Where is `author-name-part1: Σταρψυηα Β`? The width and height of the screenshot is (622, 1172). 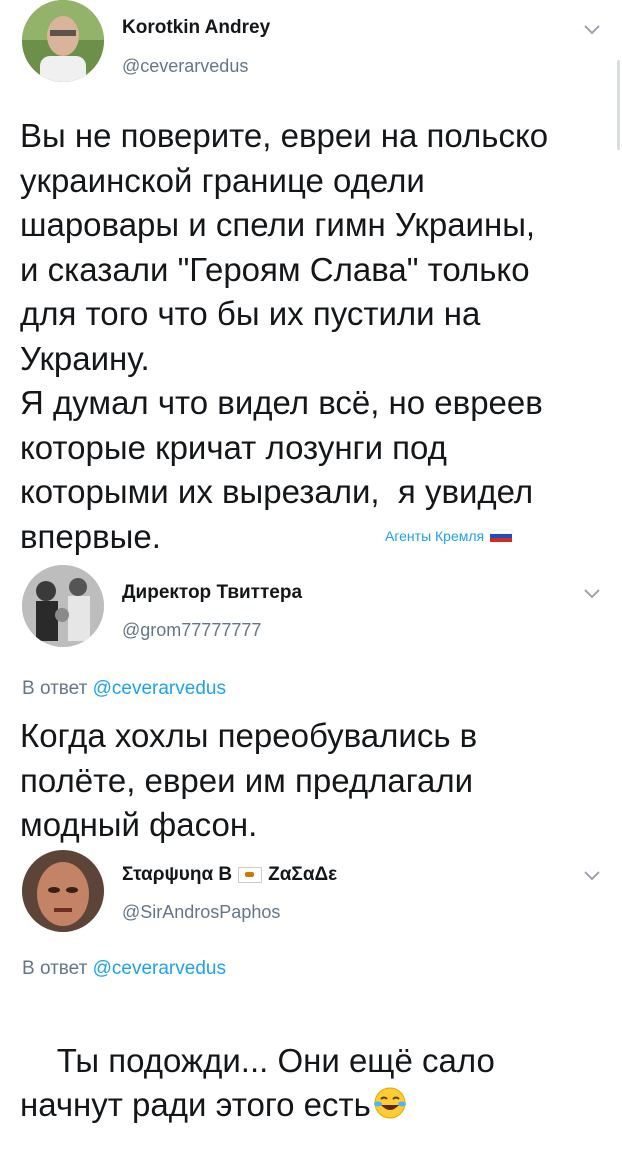 author-name-part1: Σταρψυηα Β is located at coordinates (177, 874).